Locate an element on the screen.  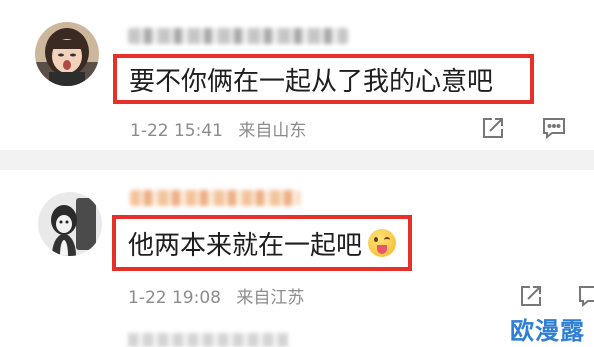
comment-meta: 1-22 19:08 来自江苏 is located at coordinates (216, 295).